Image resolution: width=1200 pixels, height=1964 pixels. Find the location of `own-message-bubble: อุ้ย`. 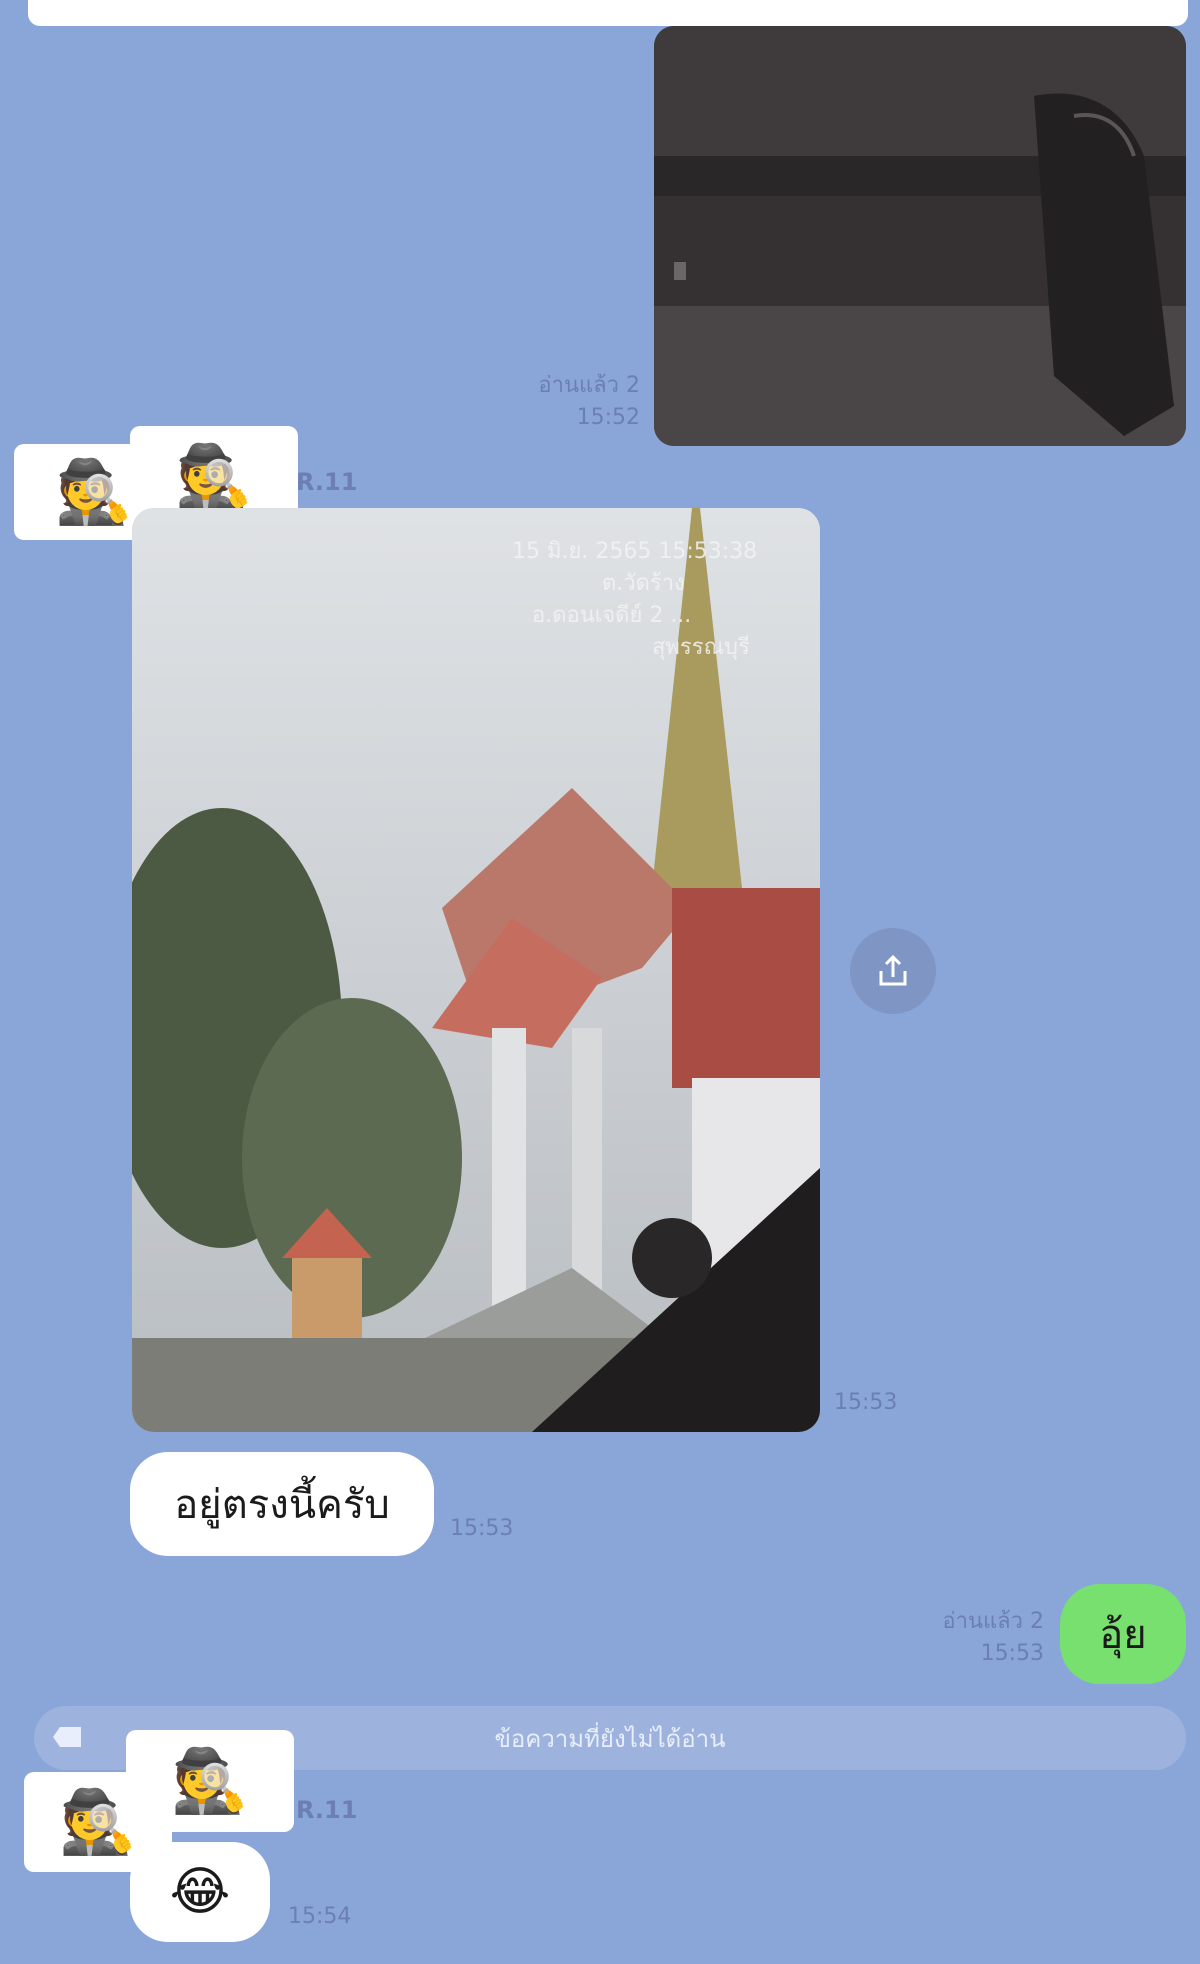

own-message-bubble: อุ้ย is located at coordinates (1123, 1634).